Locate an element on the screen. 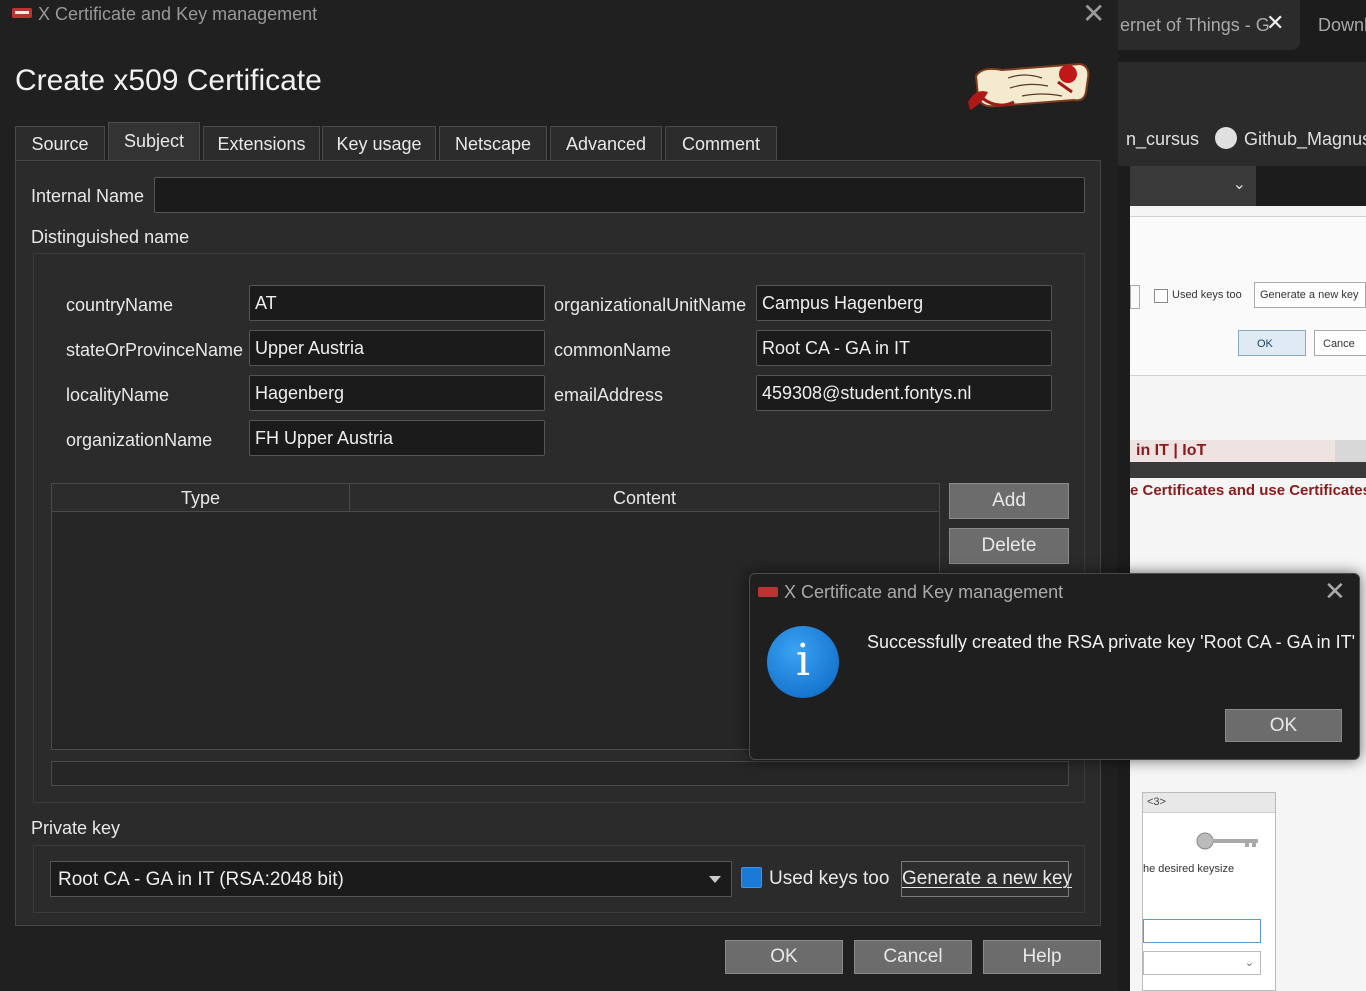 The width and height of the screenshot is (1366, 991). screenshot-cancel-button: Cance is located at coordinates (1340, 343).